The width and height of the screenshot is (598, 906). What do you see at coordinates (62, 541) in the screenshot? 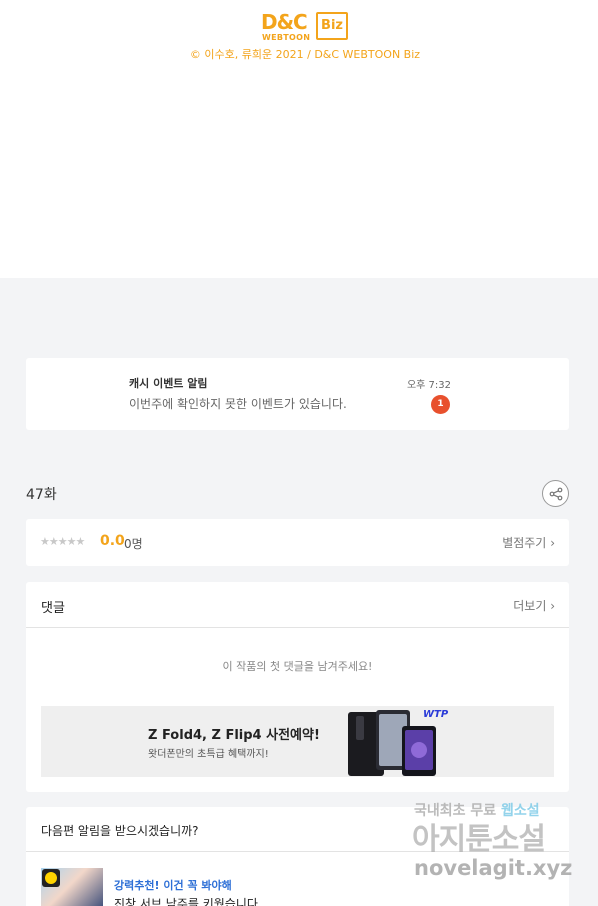
I see `star-rating-icons: ★★★★★` at bounding box center [62, 541].